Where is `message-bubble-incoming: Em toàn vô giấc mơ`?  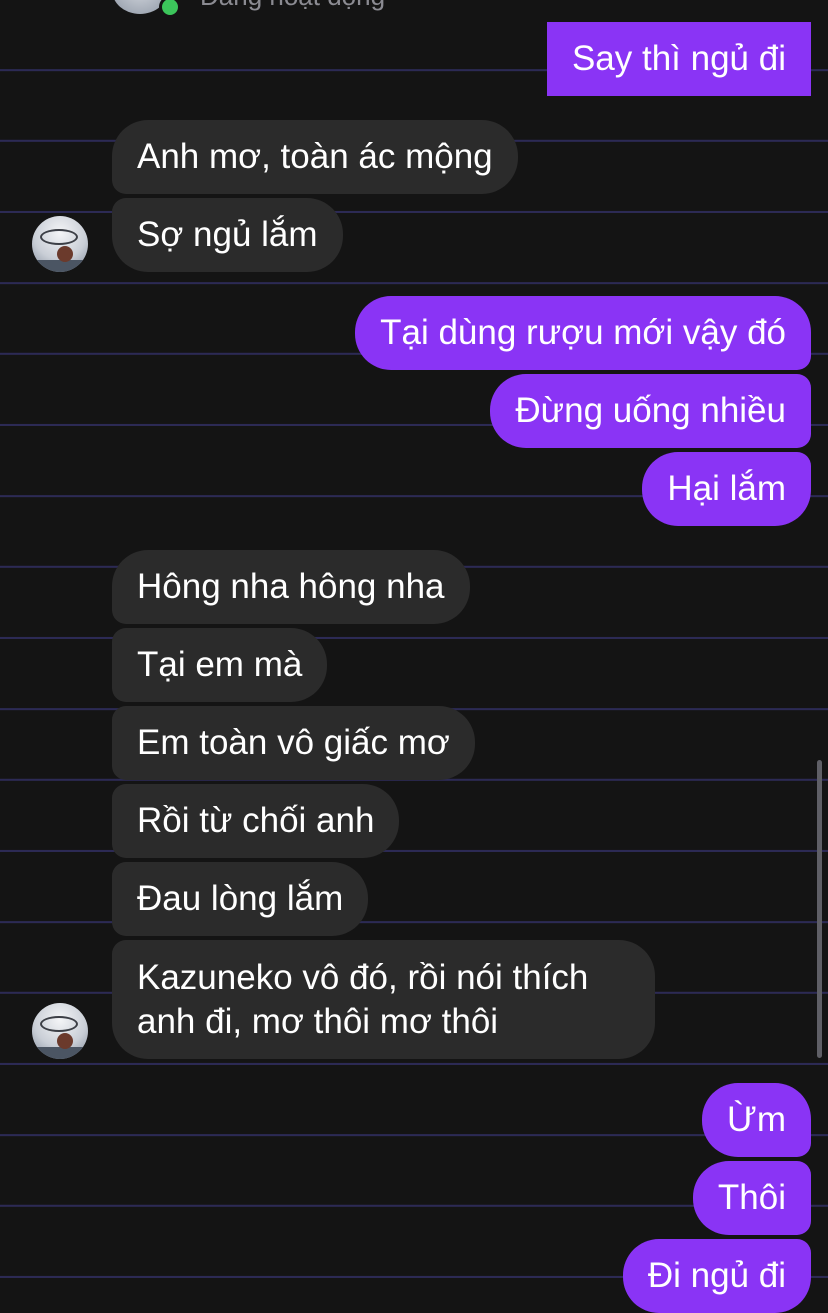 message-bubble-incoming: Em toàn vô giấc mơ is located at coordinates (293, 743).